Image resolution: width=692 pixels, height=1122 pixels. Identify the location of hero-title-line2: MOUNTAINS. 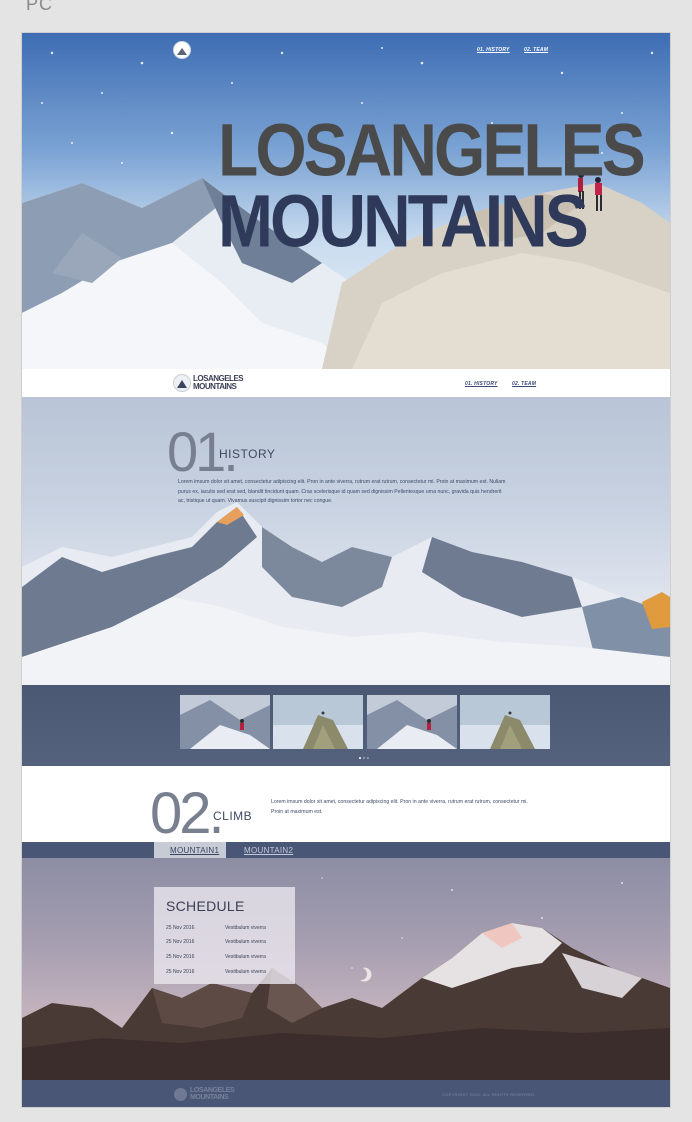
(403, 221).